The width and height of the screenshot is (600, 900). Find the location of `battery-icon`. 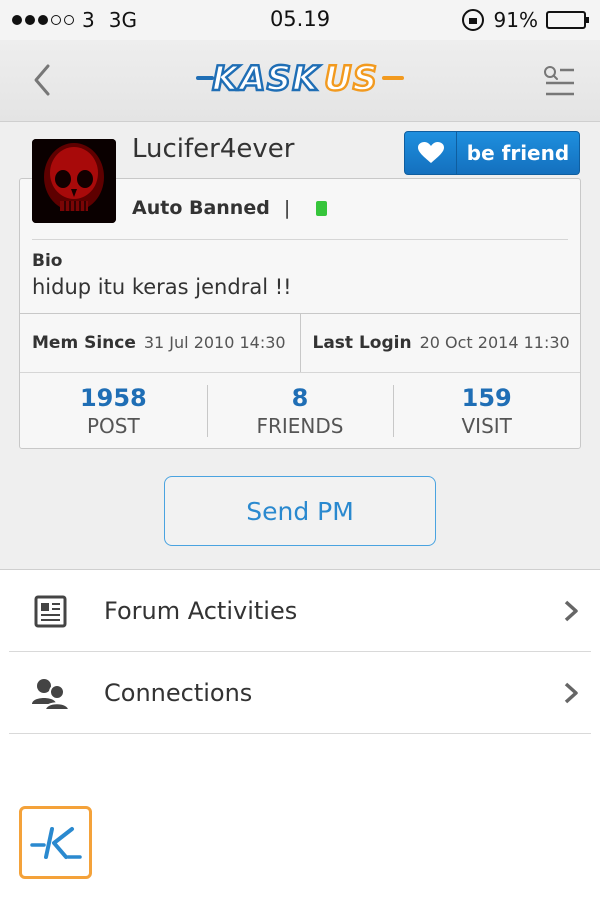

battery-icon is located at coordinates (567, 20).